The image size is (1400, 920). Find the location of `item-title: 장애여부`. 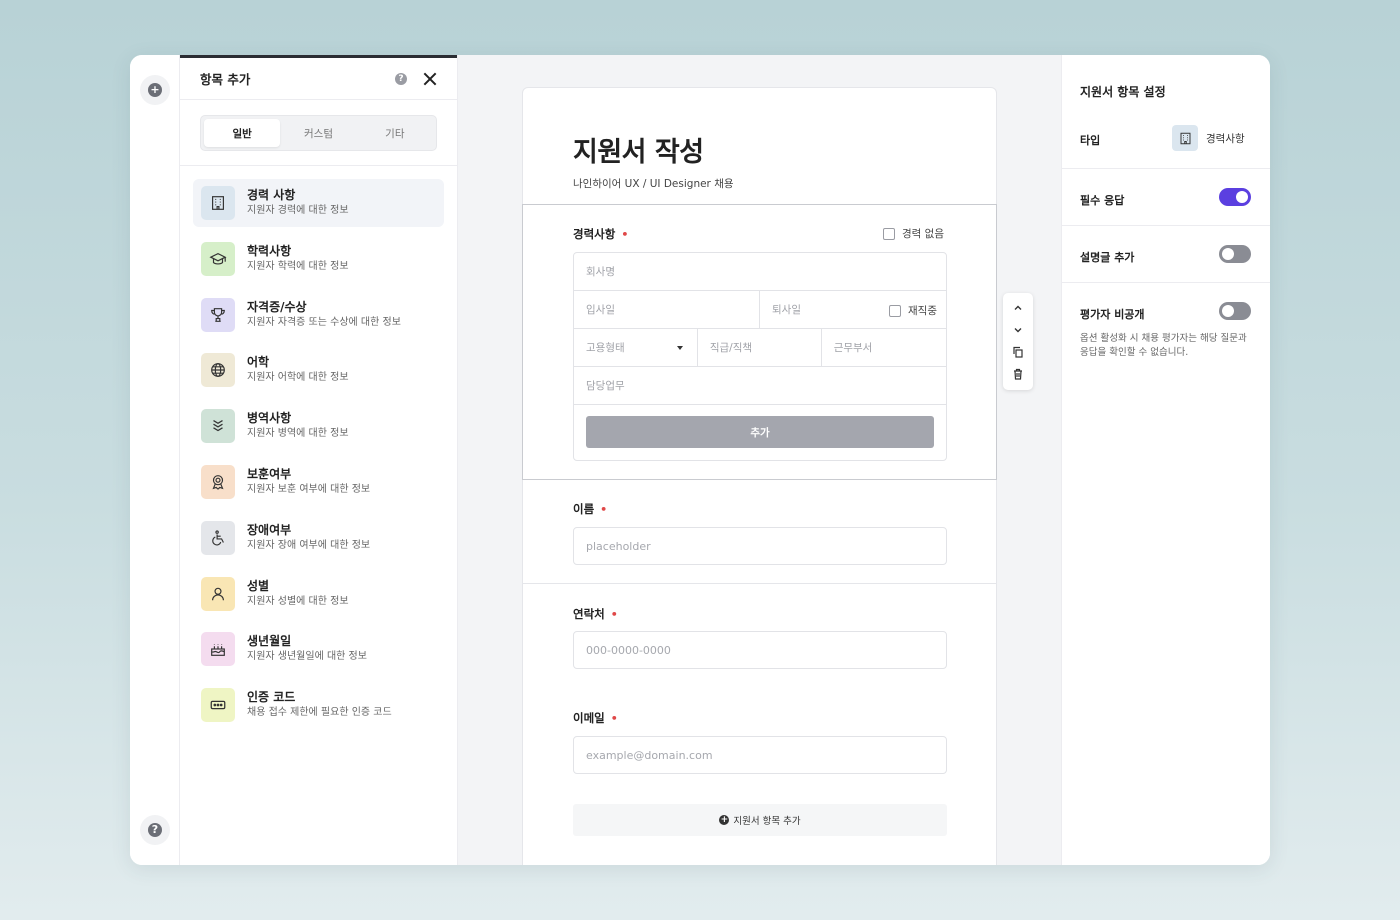

item-title: 장애여부 is located at coordinates (269, 529).